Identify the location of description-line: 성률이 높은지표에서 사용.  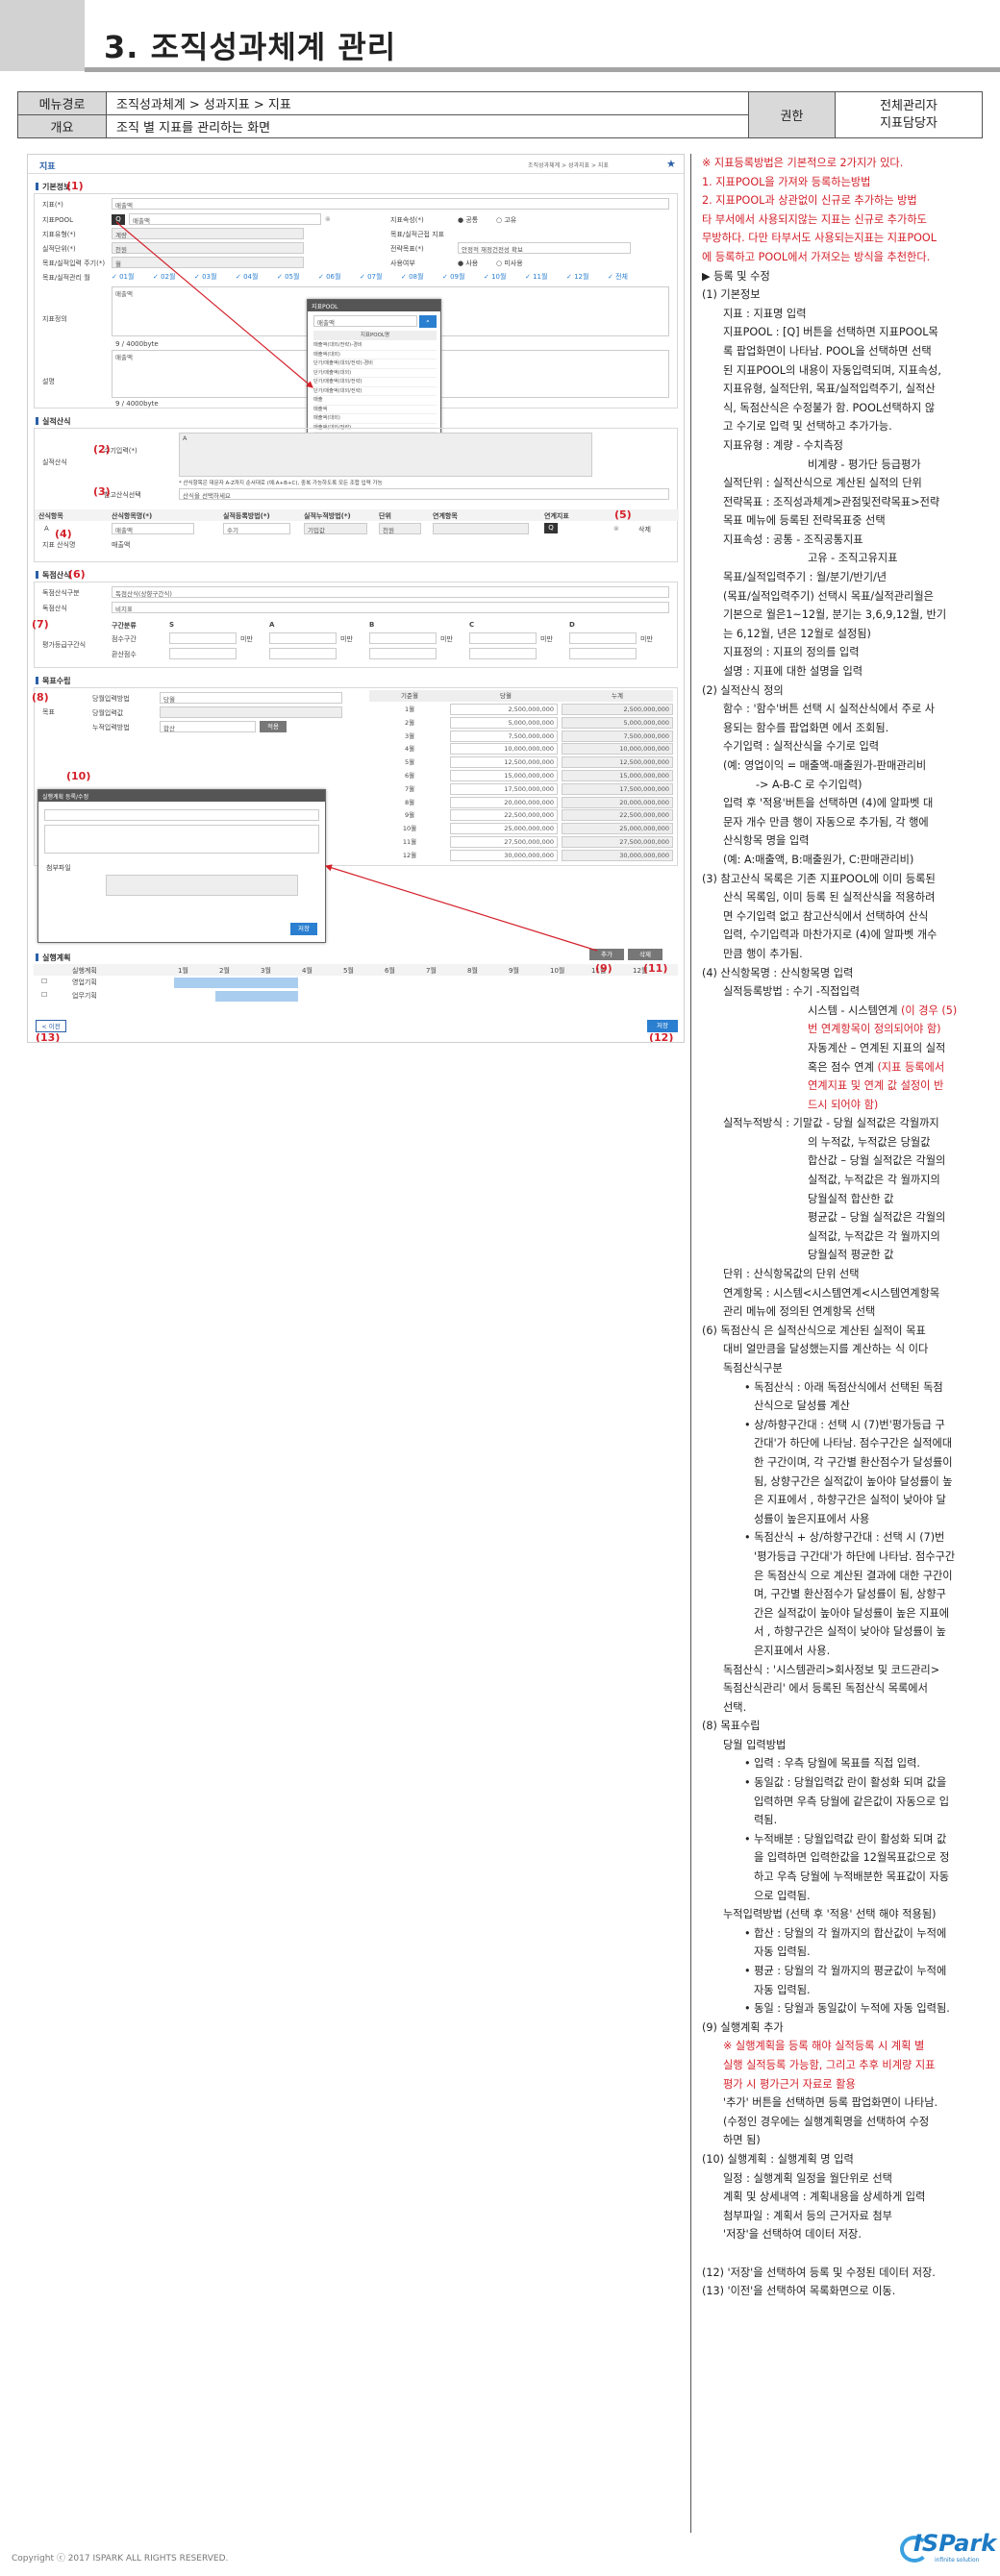
(812, 1519).